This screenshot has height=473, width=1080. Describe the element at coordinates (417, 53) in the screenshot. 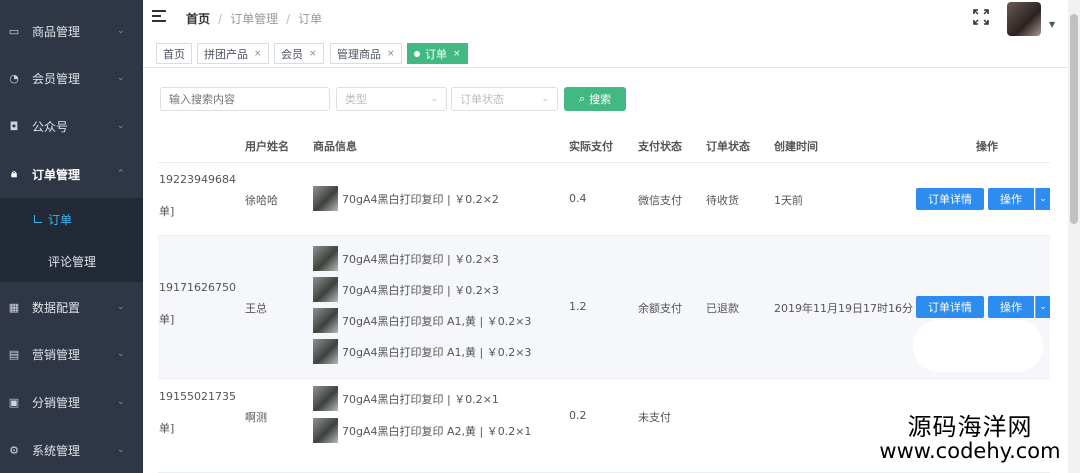

I see `active-dot-icon` at that location.